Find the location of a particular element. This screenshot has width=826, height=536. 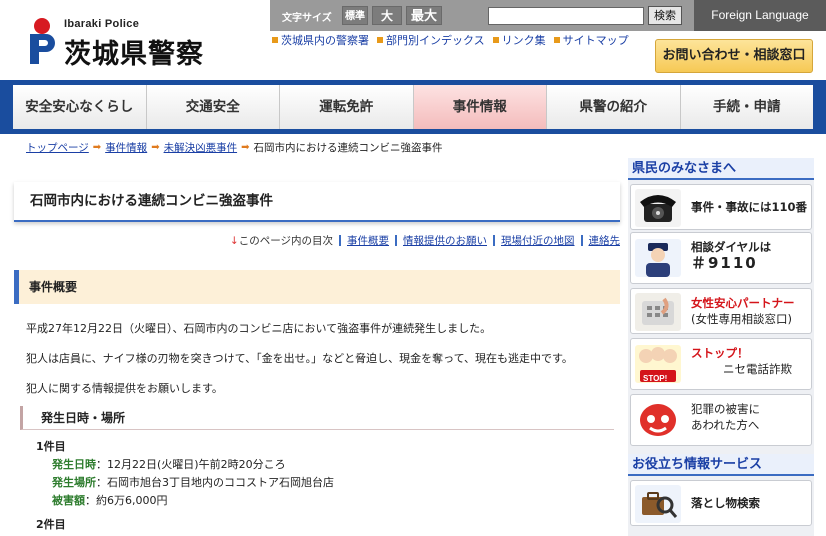

case-1-place: 発生場所：石岡市旭台3丁目地内のココストア石岡旭台店 is located at coordinates (193, 482).